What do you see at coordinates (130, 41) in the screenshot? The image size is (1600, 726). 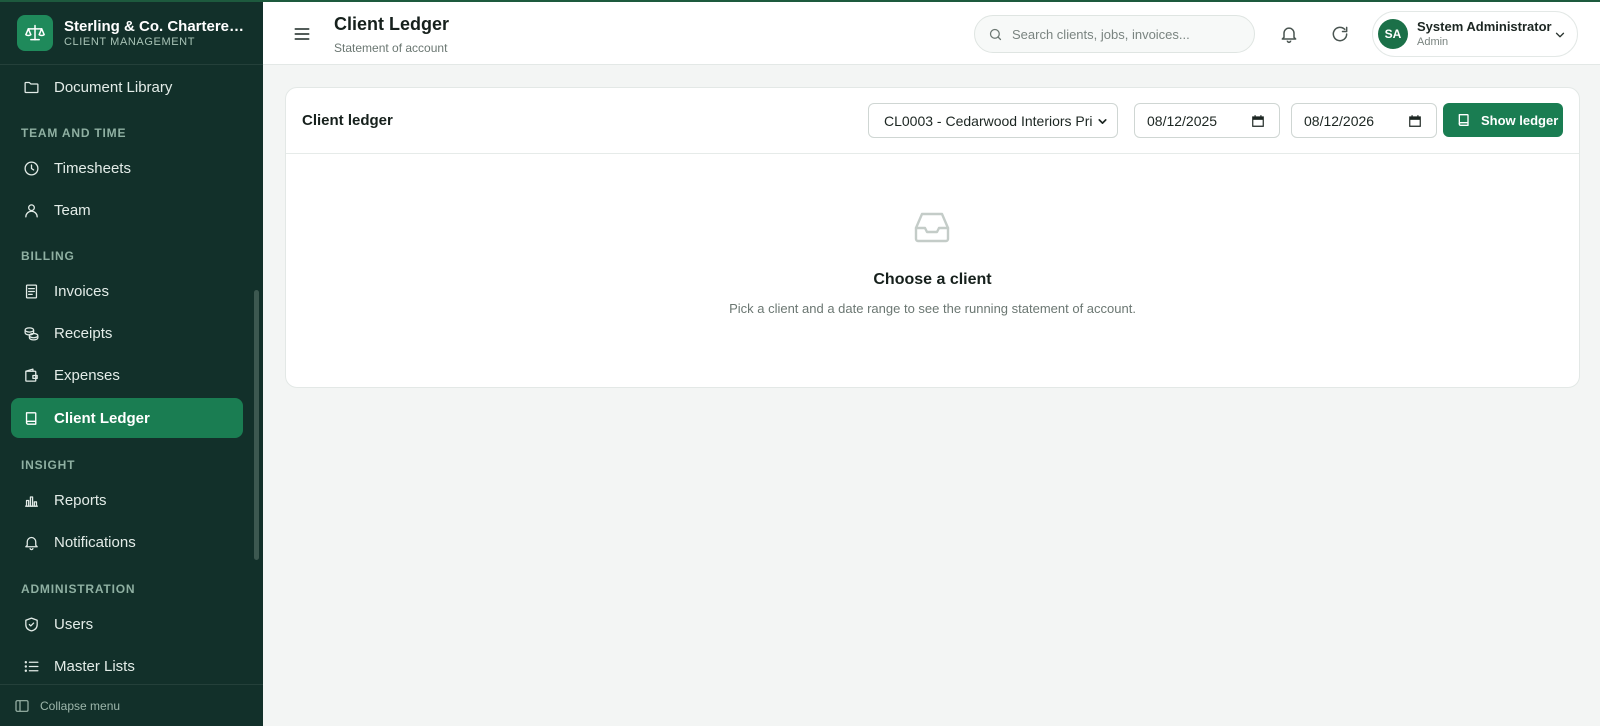 I see `brand-subtitle: CLIENT MANAGEMENT` at bounding box center [130, 41].